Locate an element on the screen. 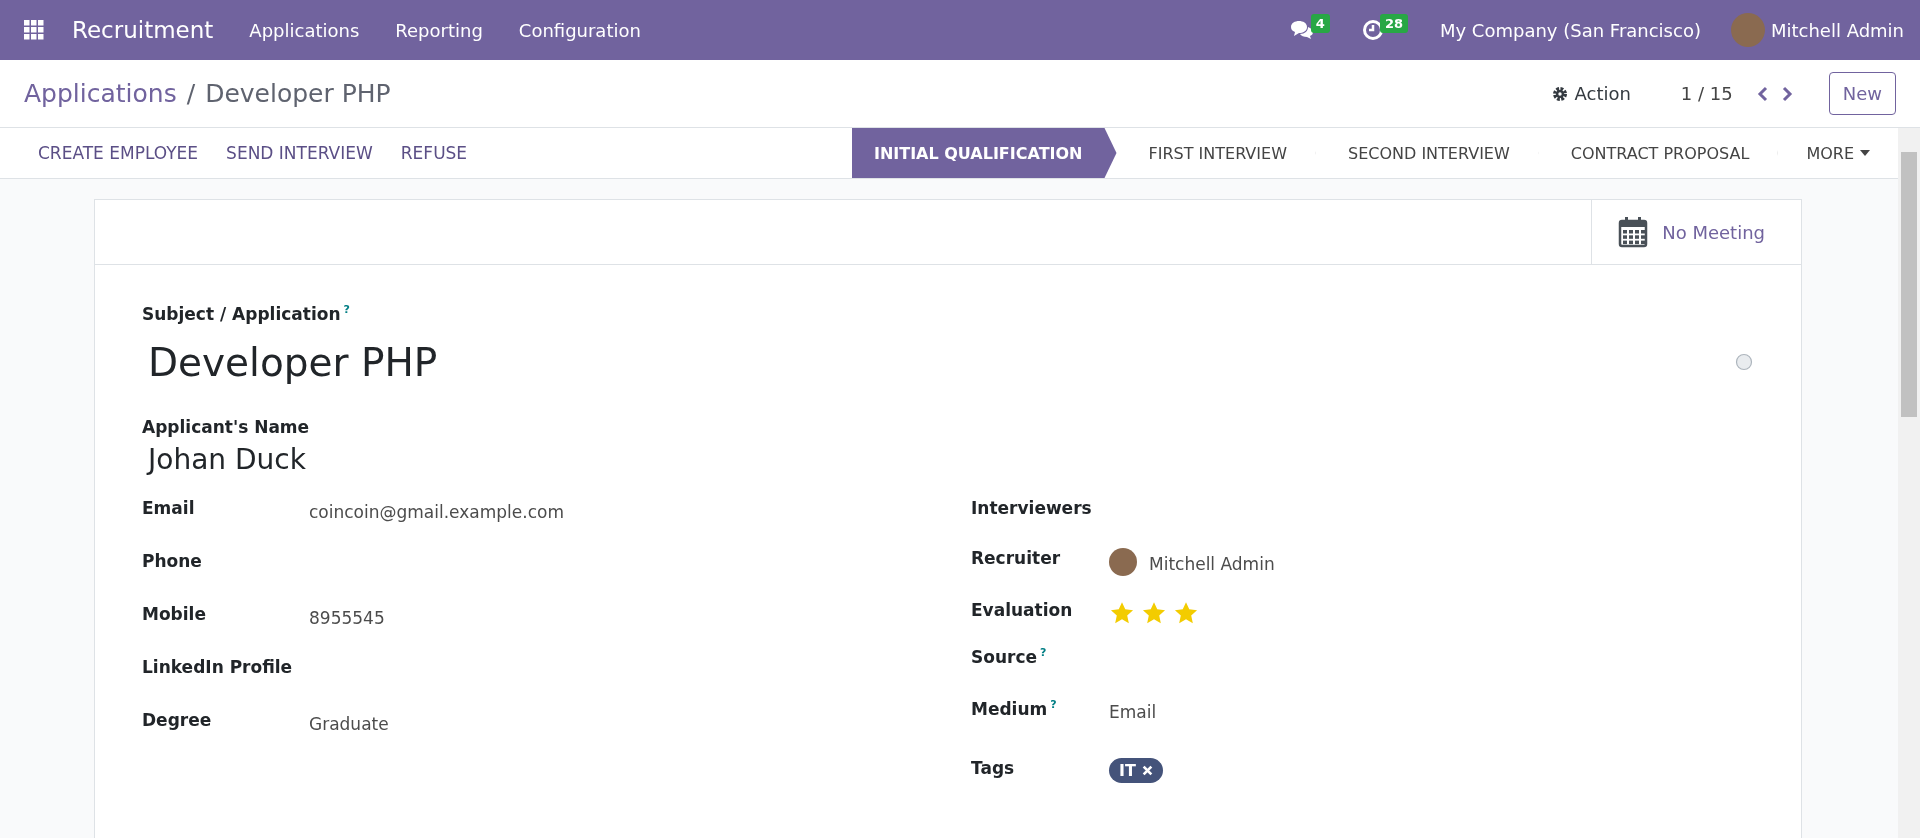 The height and width of the screenshot is (838, 1920). pager-value: 1 / 15 is located at coordinates (1706, 93).